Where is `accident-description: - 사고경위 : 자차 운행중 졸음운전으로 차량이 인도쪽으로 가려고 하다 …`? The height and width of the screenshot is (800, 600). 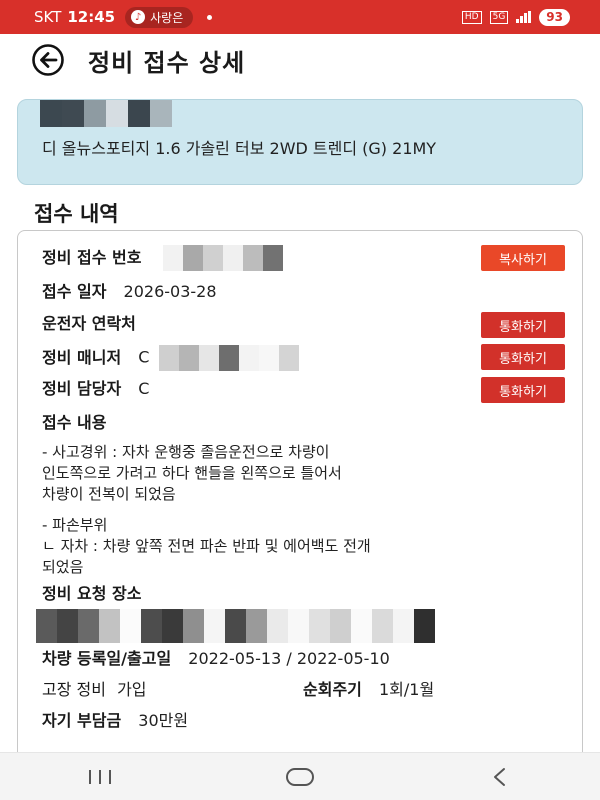
accident-description: - 사고경위 : 자차 운행중 졸음운전으로 차량이 인도쪽으로 가려고 하다 … is located at coordinates (297, 473).